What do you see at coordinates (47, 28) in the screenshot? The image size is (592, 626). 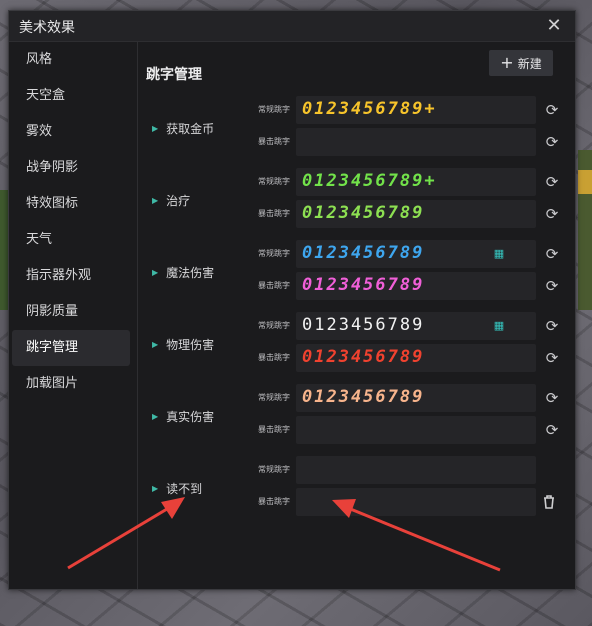 I see `window-title: 美术效果` at bounding box center [47, 28].